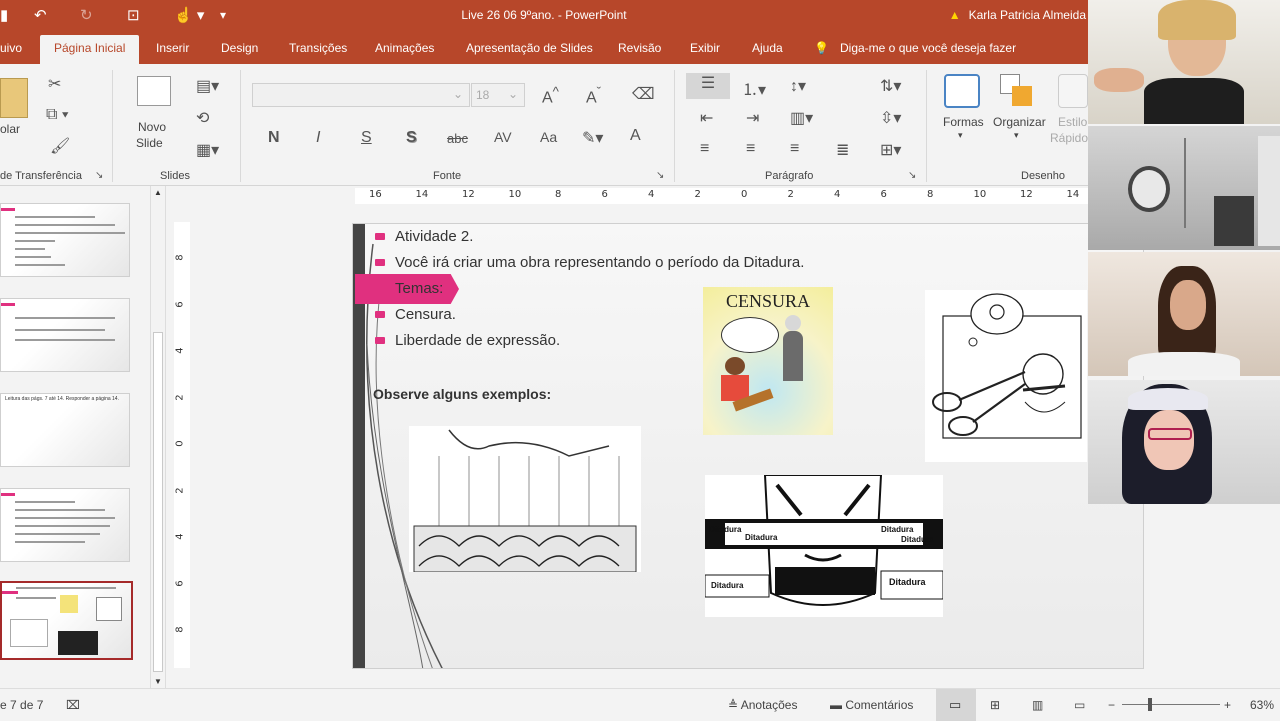 This screenshot has height=721, width=1280. I want to click on vertical-ruler: 8 6 4 2 0 2 4 6 8, so click(182, 445).